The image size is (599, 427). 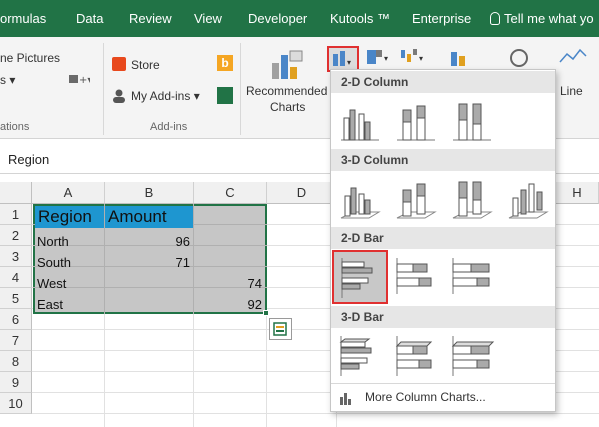 I want to click on section-2d-column: 2-D Column, so click(x=443, y=82).